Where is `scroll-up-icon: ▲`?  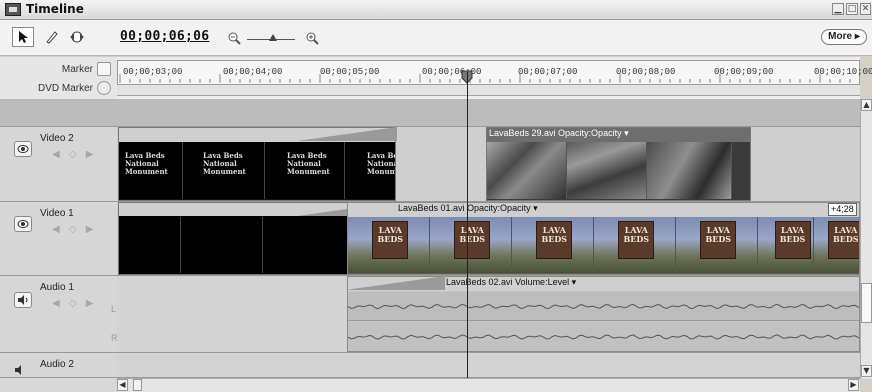 scroll-up-icon: ▲ is located at coordinates (866, 105).